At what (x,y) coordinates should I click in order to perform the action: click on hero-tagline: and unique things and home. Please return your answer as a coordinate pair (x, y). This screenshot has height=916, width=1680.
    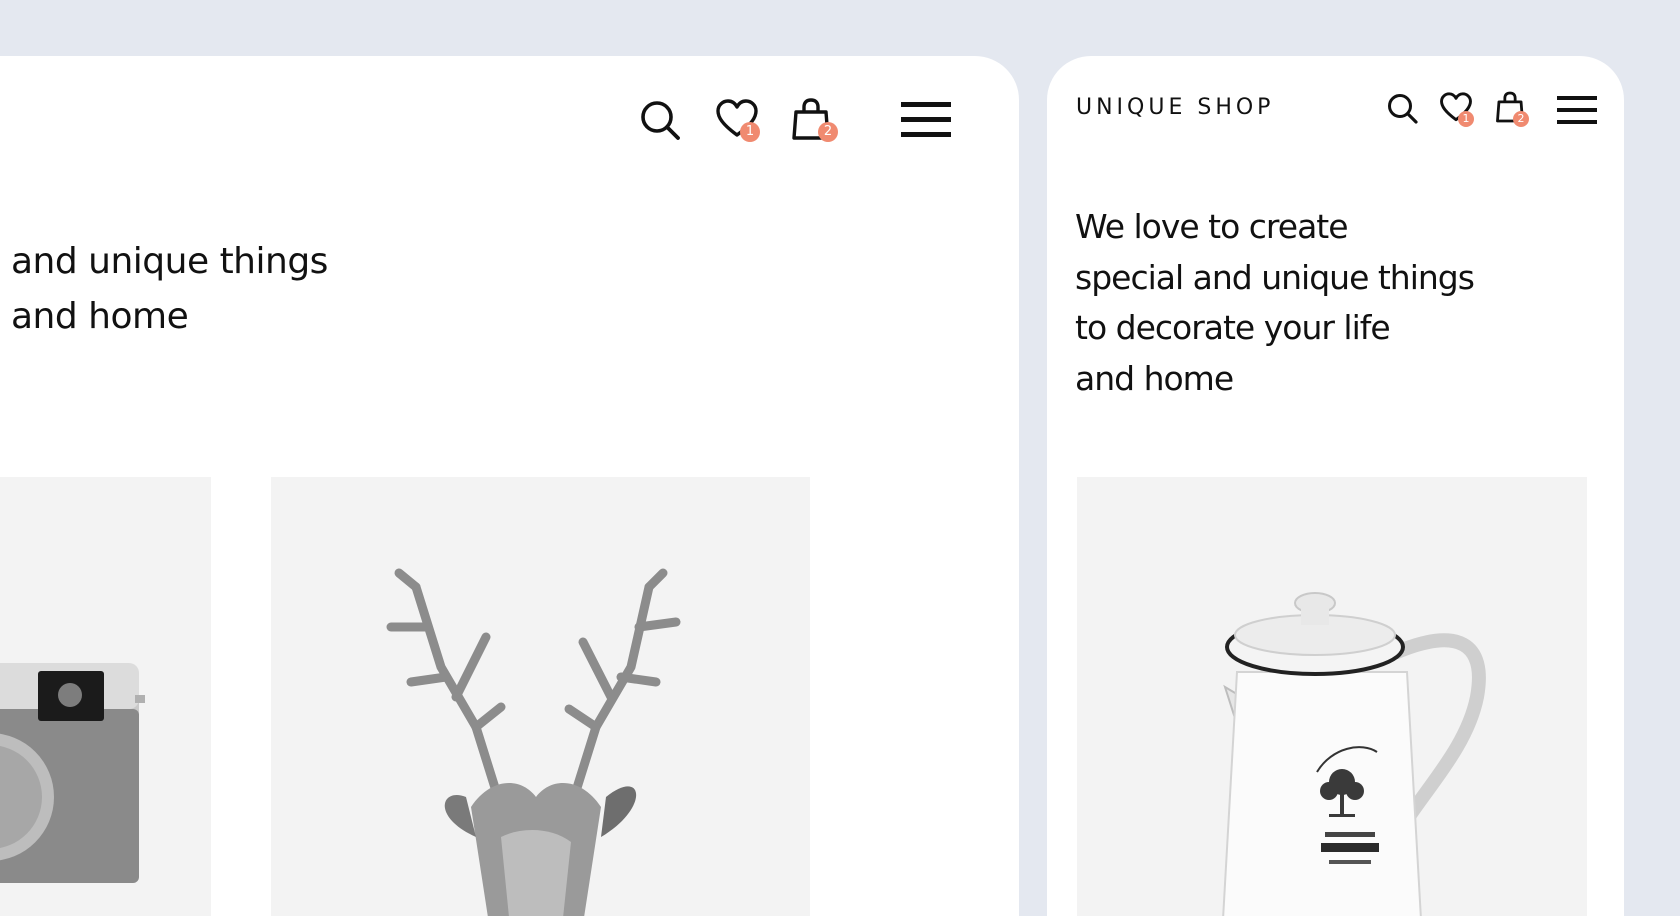
    Looking at the image, I should click on (169, 289).